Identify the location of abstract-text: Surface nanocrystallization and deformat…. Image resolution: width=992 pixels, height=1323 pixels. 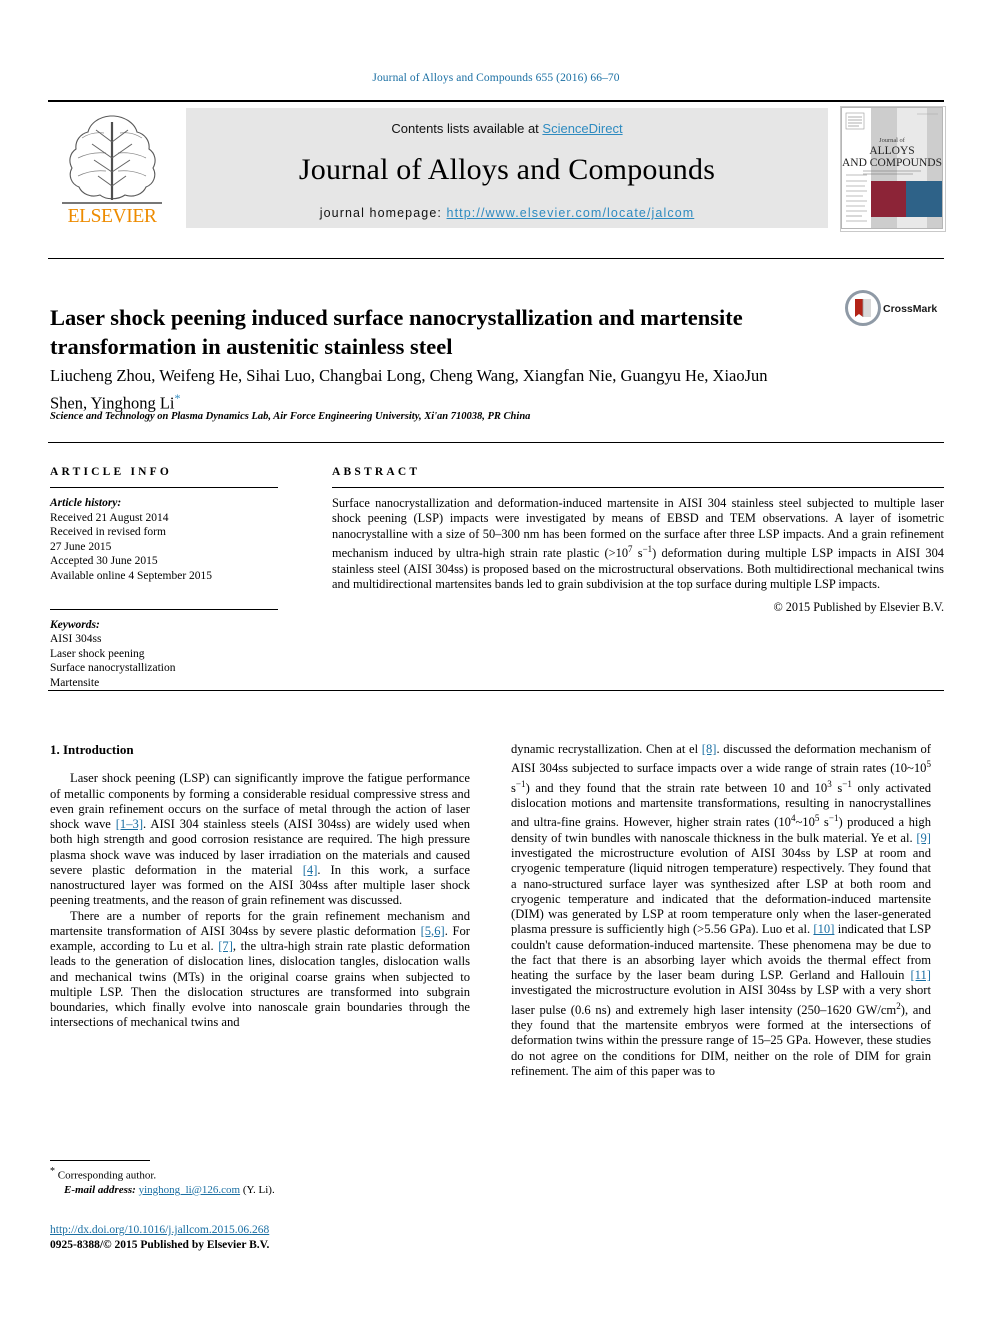
(638, 544).